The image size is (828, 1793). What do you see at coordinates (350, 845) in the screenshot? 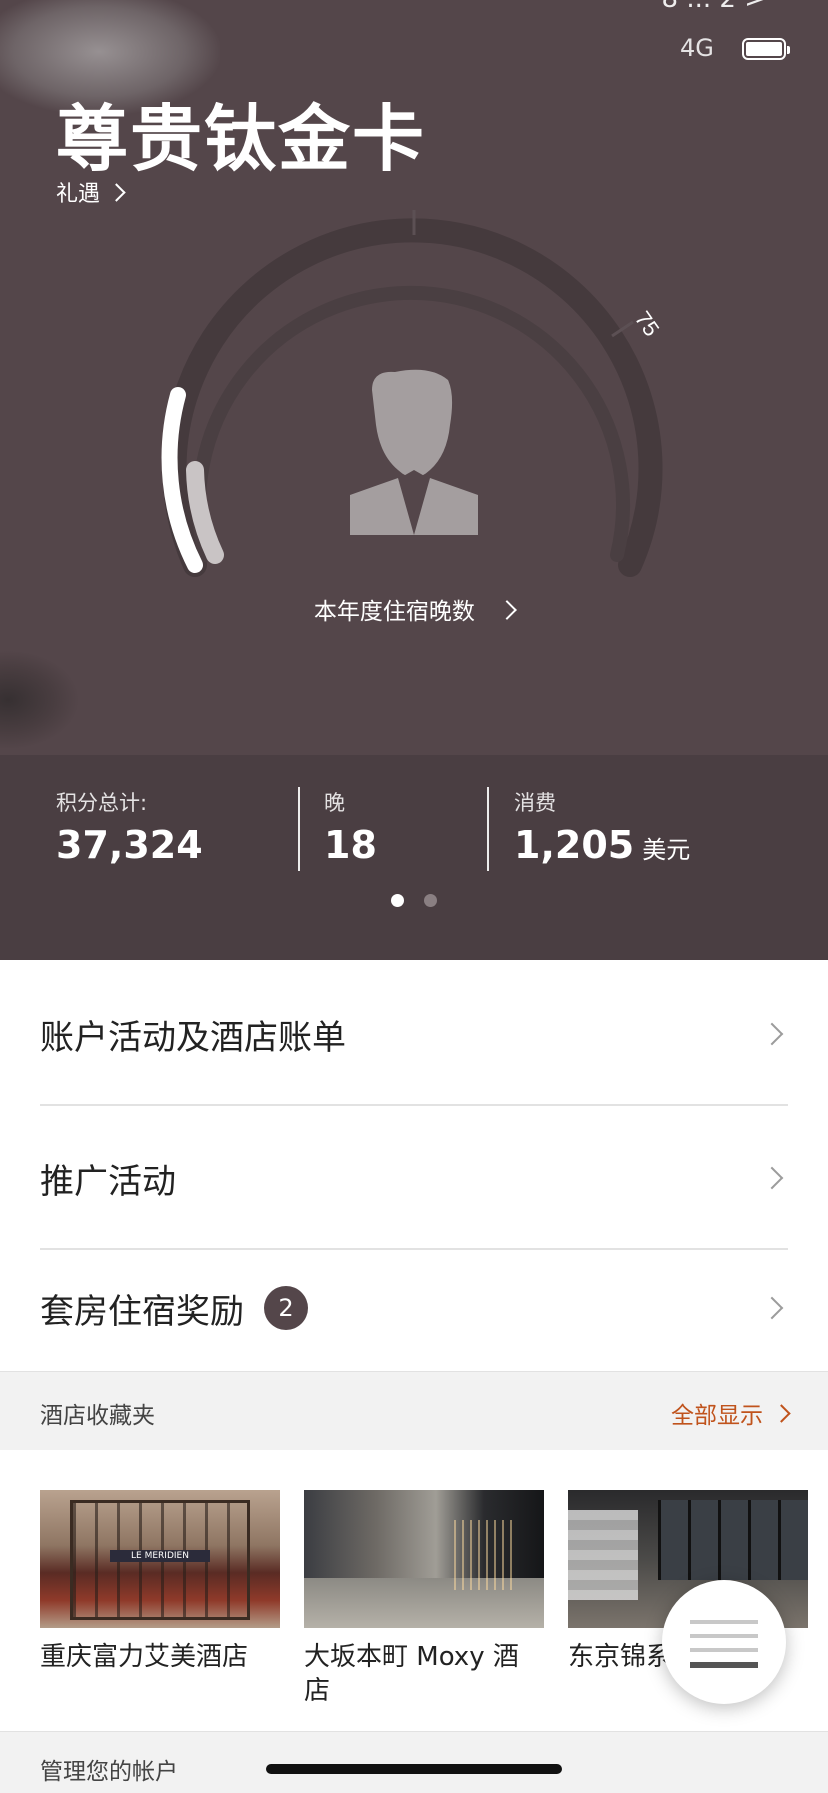
I see `nights-value: 18` at bounding box center [350, 845].